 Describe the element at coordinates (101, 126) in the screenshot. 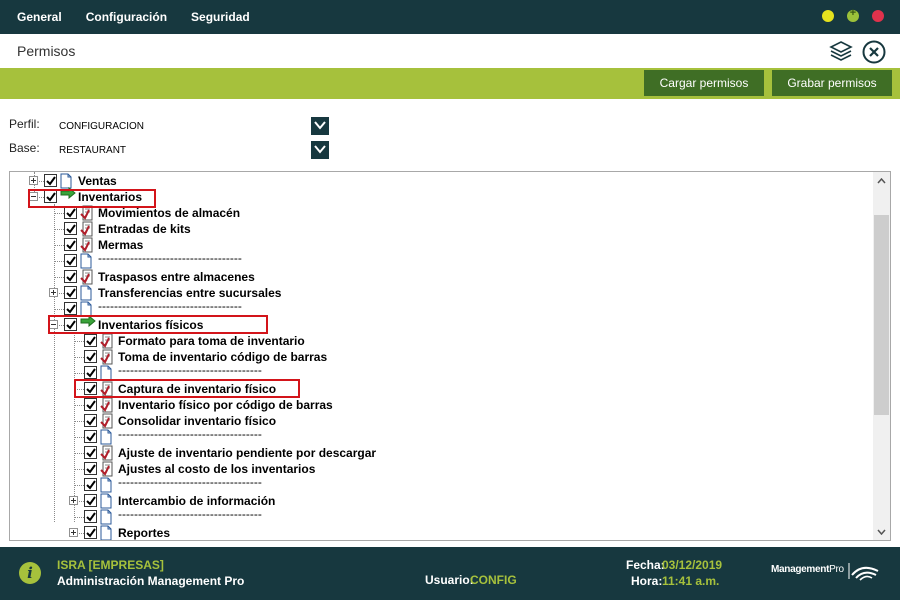

I see `profile-value: CONFIGURACION` at that location.